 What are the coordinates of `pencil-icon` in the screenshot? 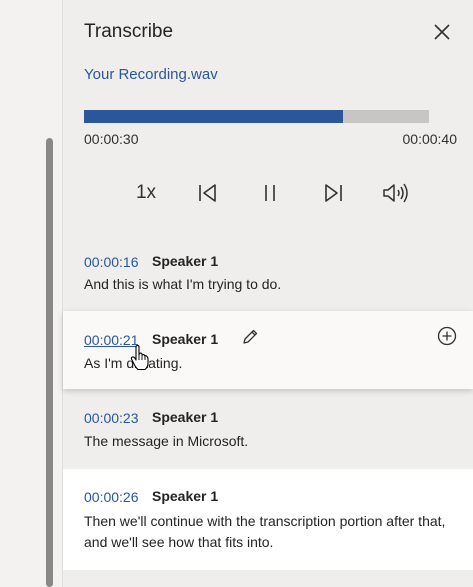 It's located at (250, 336).